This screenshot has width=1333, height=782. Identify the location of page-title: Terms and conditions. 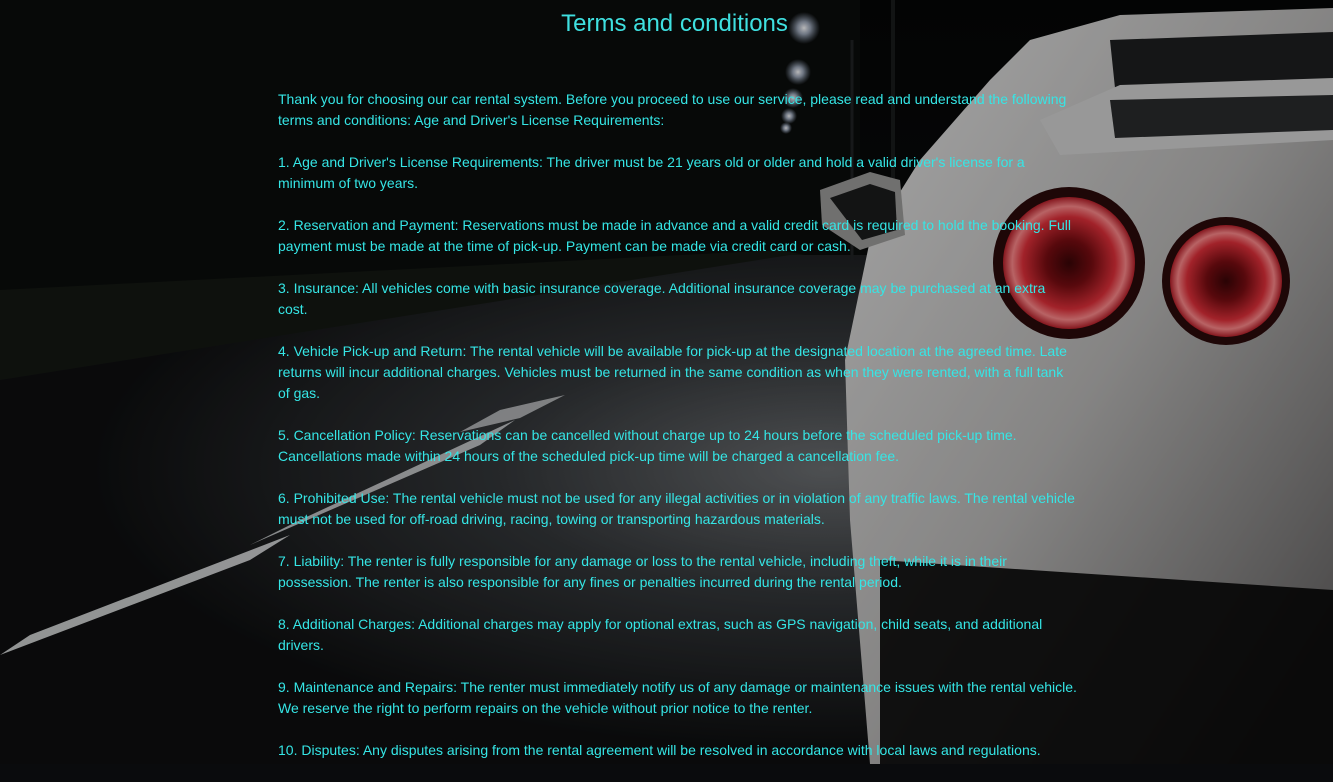
(674, 23).